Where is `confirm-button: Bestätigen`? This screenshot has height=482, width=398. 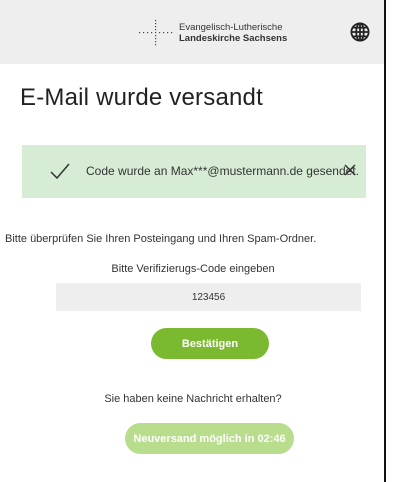
confirm-button: Bestätigen is located at coordinates (210, 343).